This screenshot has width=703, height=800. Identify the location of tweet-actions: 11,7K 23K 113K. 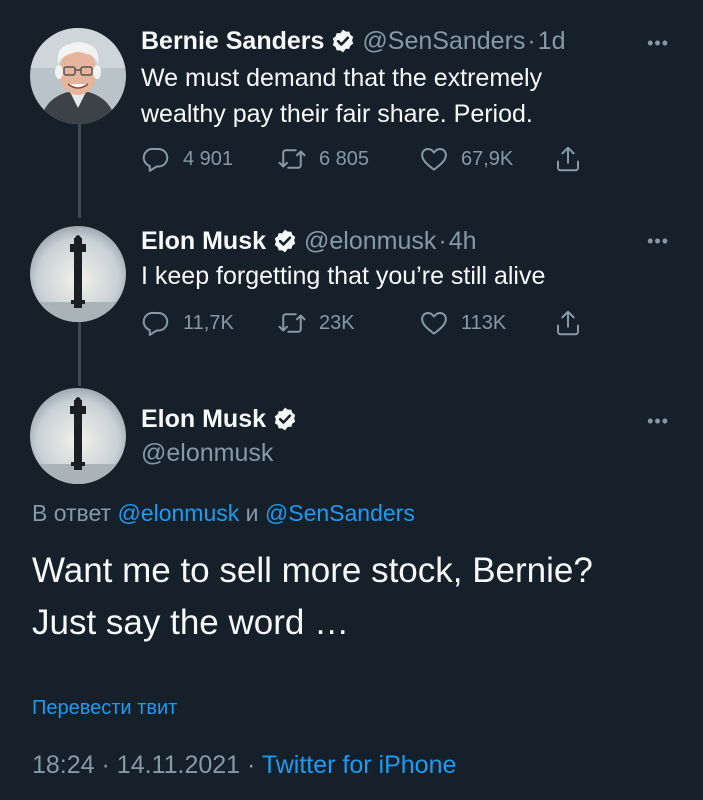
(371, 324).